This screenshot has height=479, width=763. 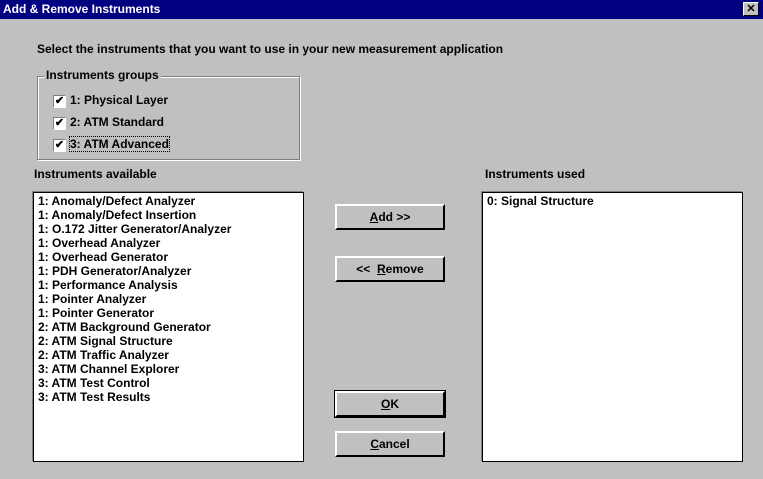 I want to click on group-2-checkbox: ✔, so click(x=59, y=123).